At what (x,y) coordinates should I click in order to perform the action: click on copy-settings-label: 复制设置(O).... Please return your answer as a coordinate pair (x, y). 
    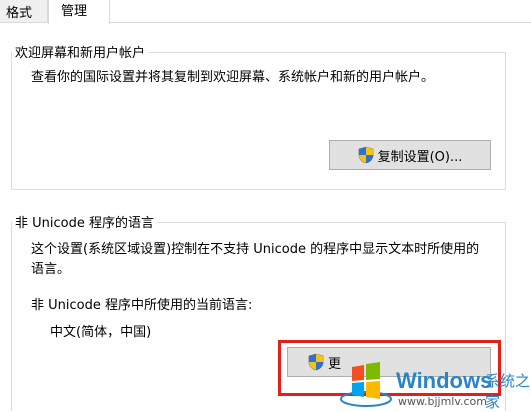
    Looking at the image, I should click on (420, 157).